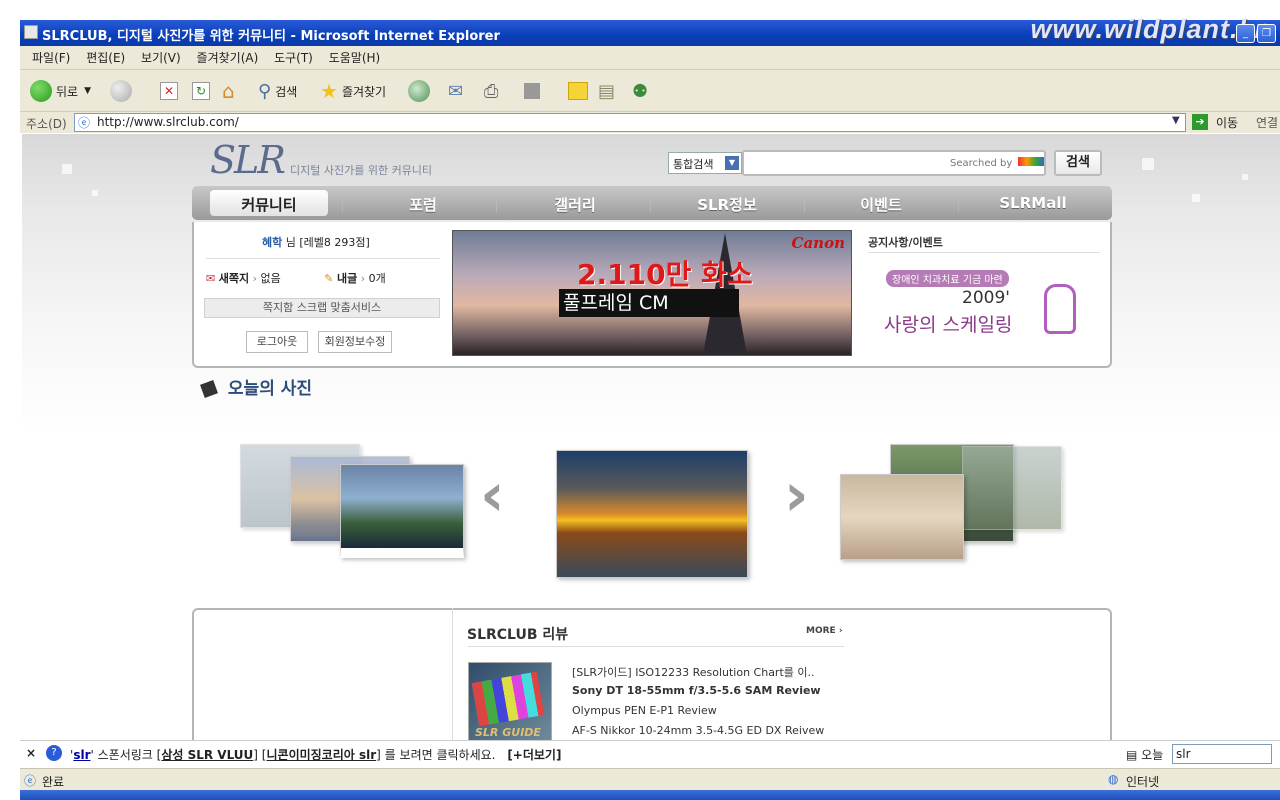  I want to click on back-arrow-icon, so click(41, 91).